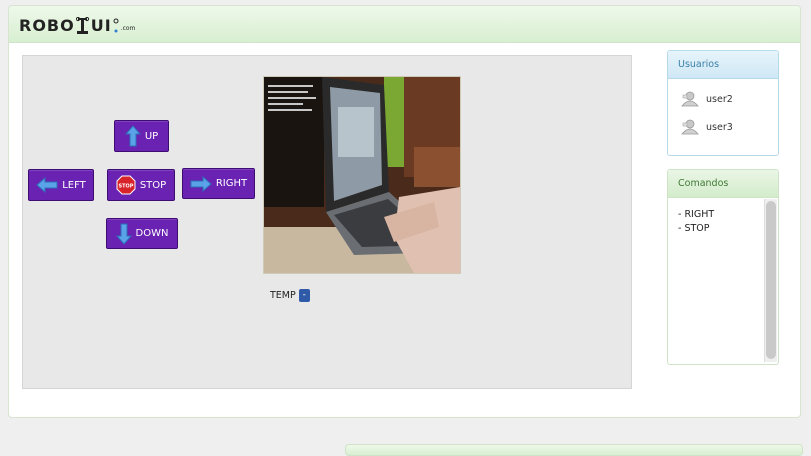 The image size is (811, 456). What do you see at coordinates (116, 25) in the screenshot?
I see `logo-gear-icon` at bounding box center [116, 25].